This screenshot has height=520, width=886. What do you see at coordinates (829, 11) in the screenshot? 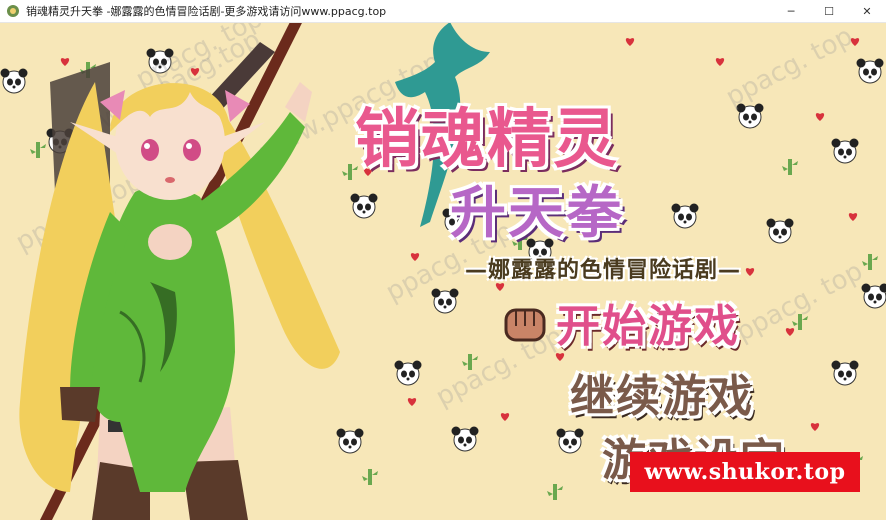
I see `maximize-button: ☐` at bounding box center [829, 11].